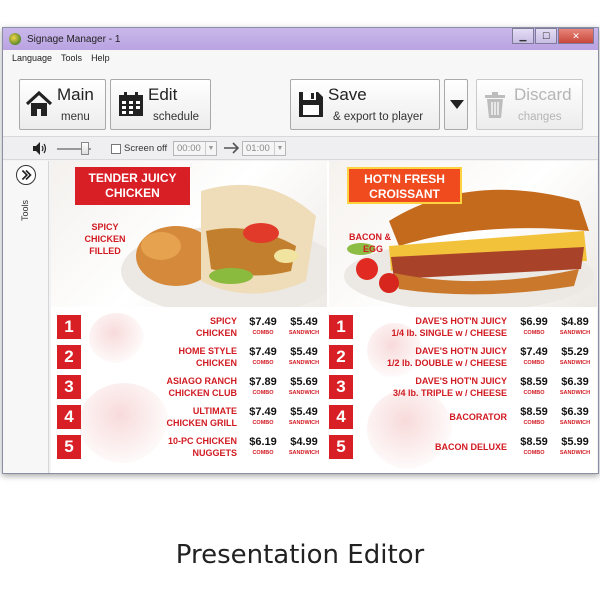  What do you see at coordinates (232, 148) in the screenshot?
I see `arrow-right-icon` at bounding box center [232, 148].